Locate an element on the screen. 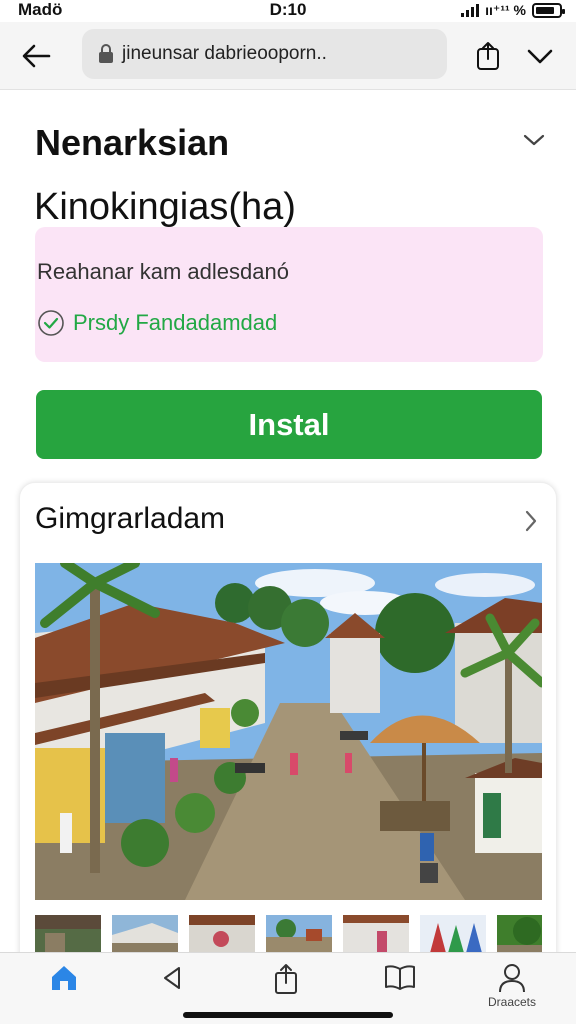  app-subtitle: Kinokingias(ha) is located at coordinates (165, 207).